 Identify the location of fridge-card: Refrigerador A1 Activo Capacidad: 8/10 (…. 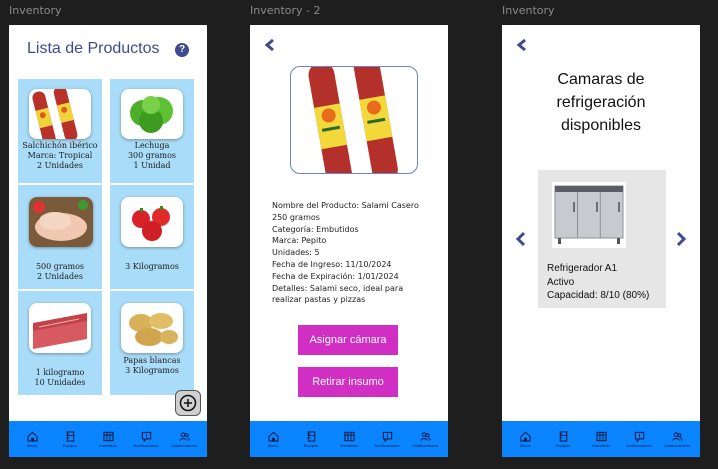
(602, 239).